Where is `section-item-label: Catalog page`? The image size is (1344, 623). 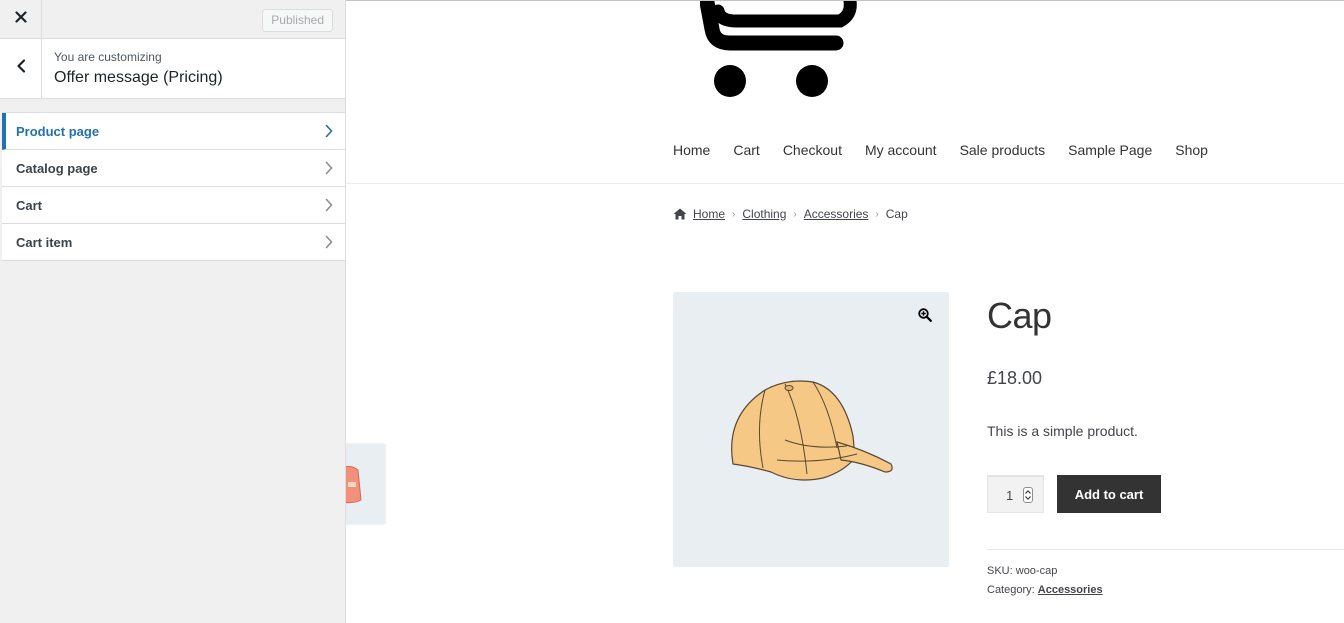
section-item-label: Catalog page is located at coordinates (57, 168).